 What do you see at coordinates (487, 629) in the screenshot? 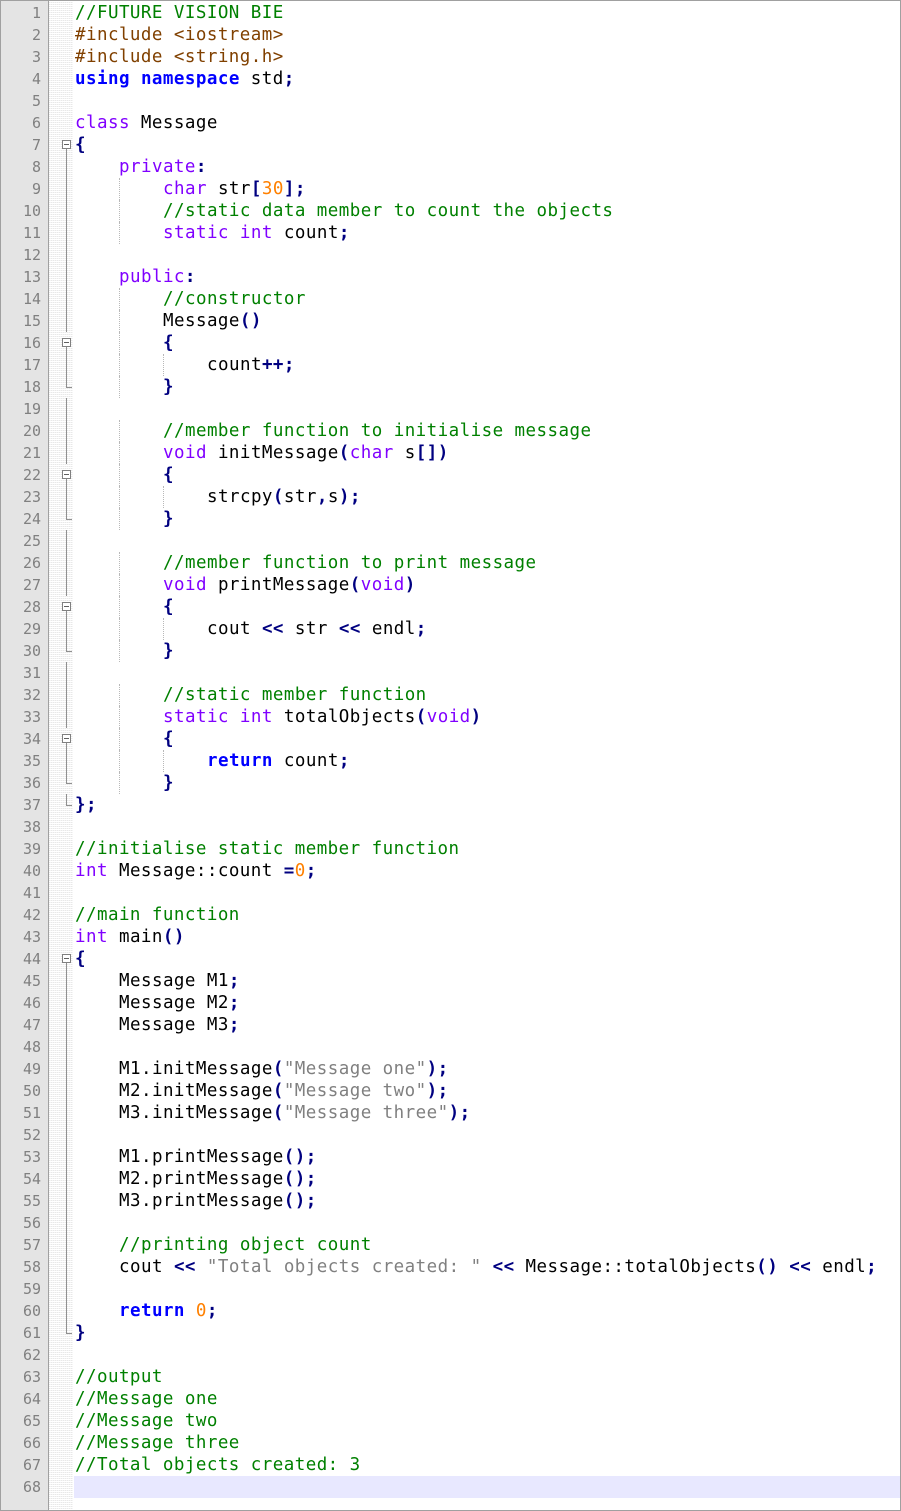
I see `code-text: cout << str << endl;` at bounding box center [487, 629].